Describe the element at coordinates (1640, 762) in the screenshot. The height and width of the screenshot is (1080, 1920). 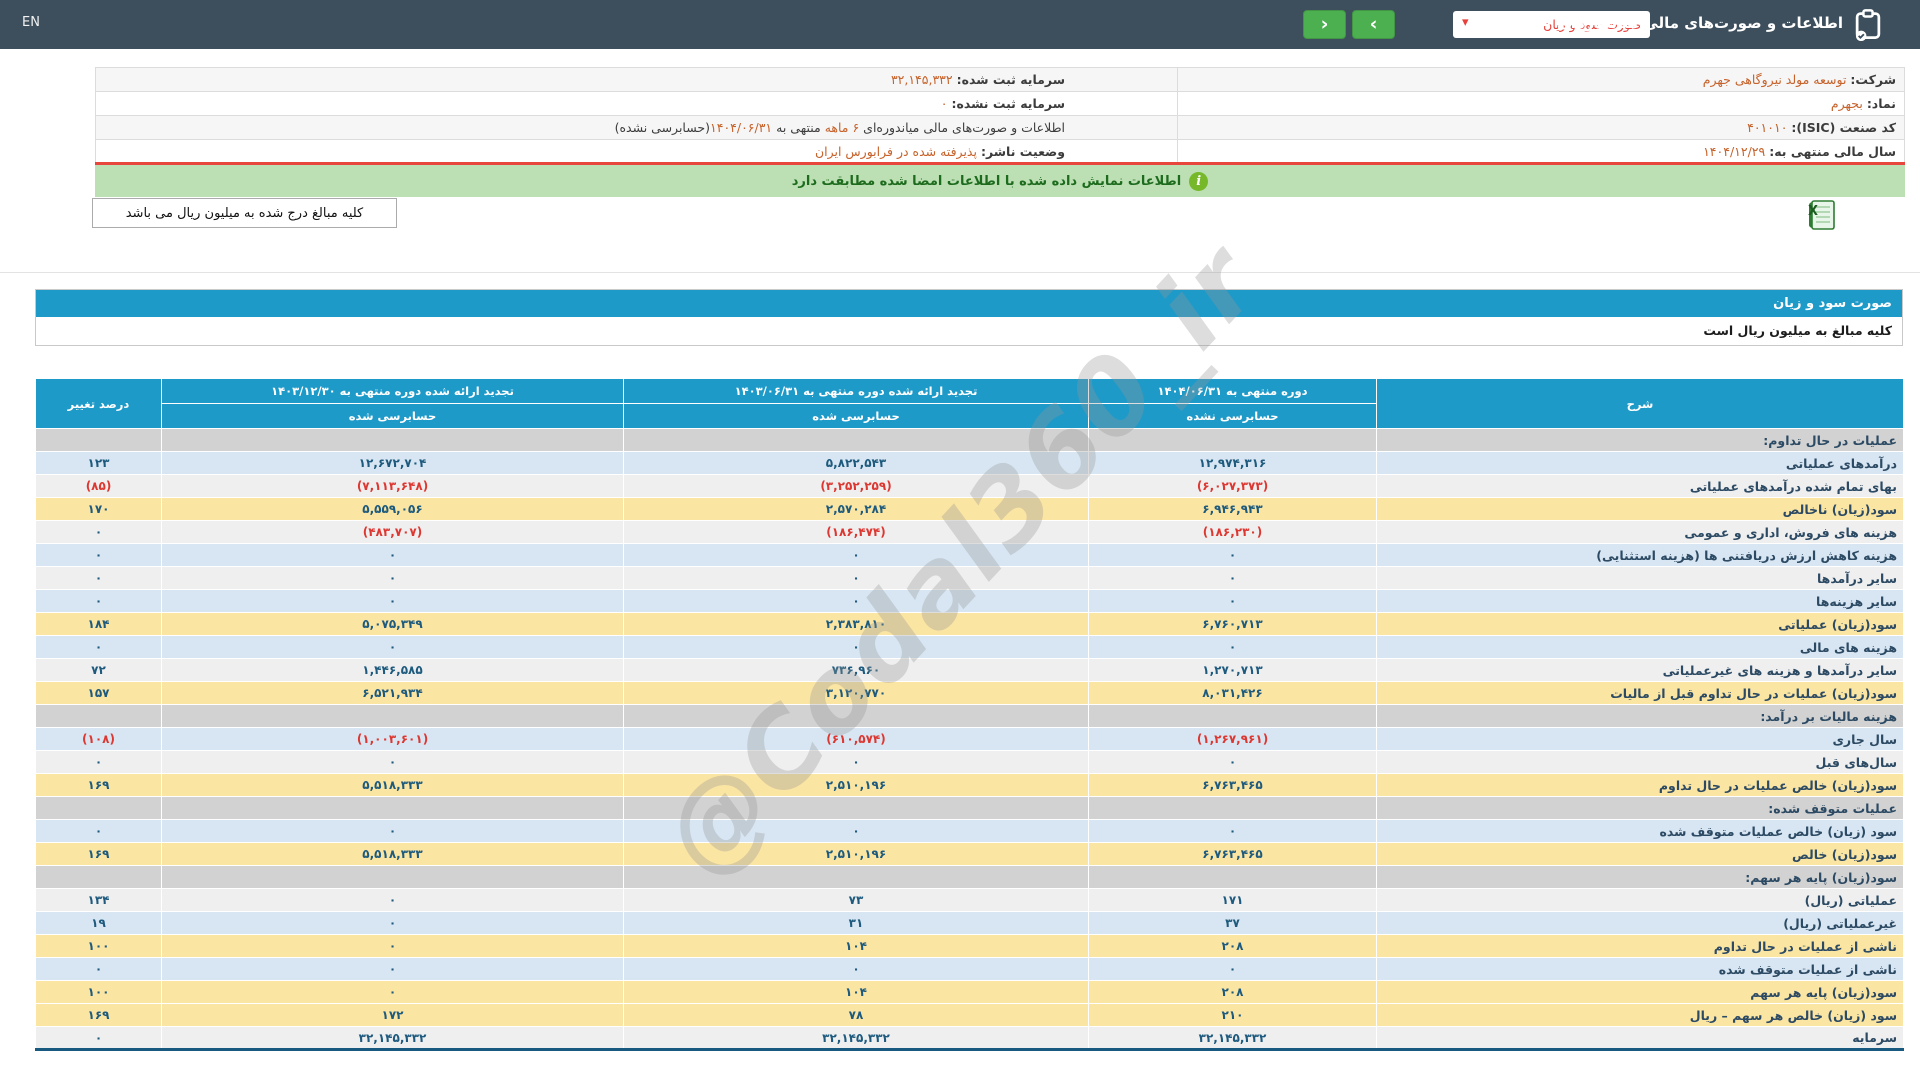
I see `row-label: سال‌های قبل` at that location.